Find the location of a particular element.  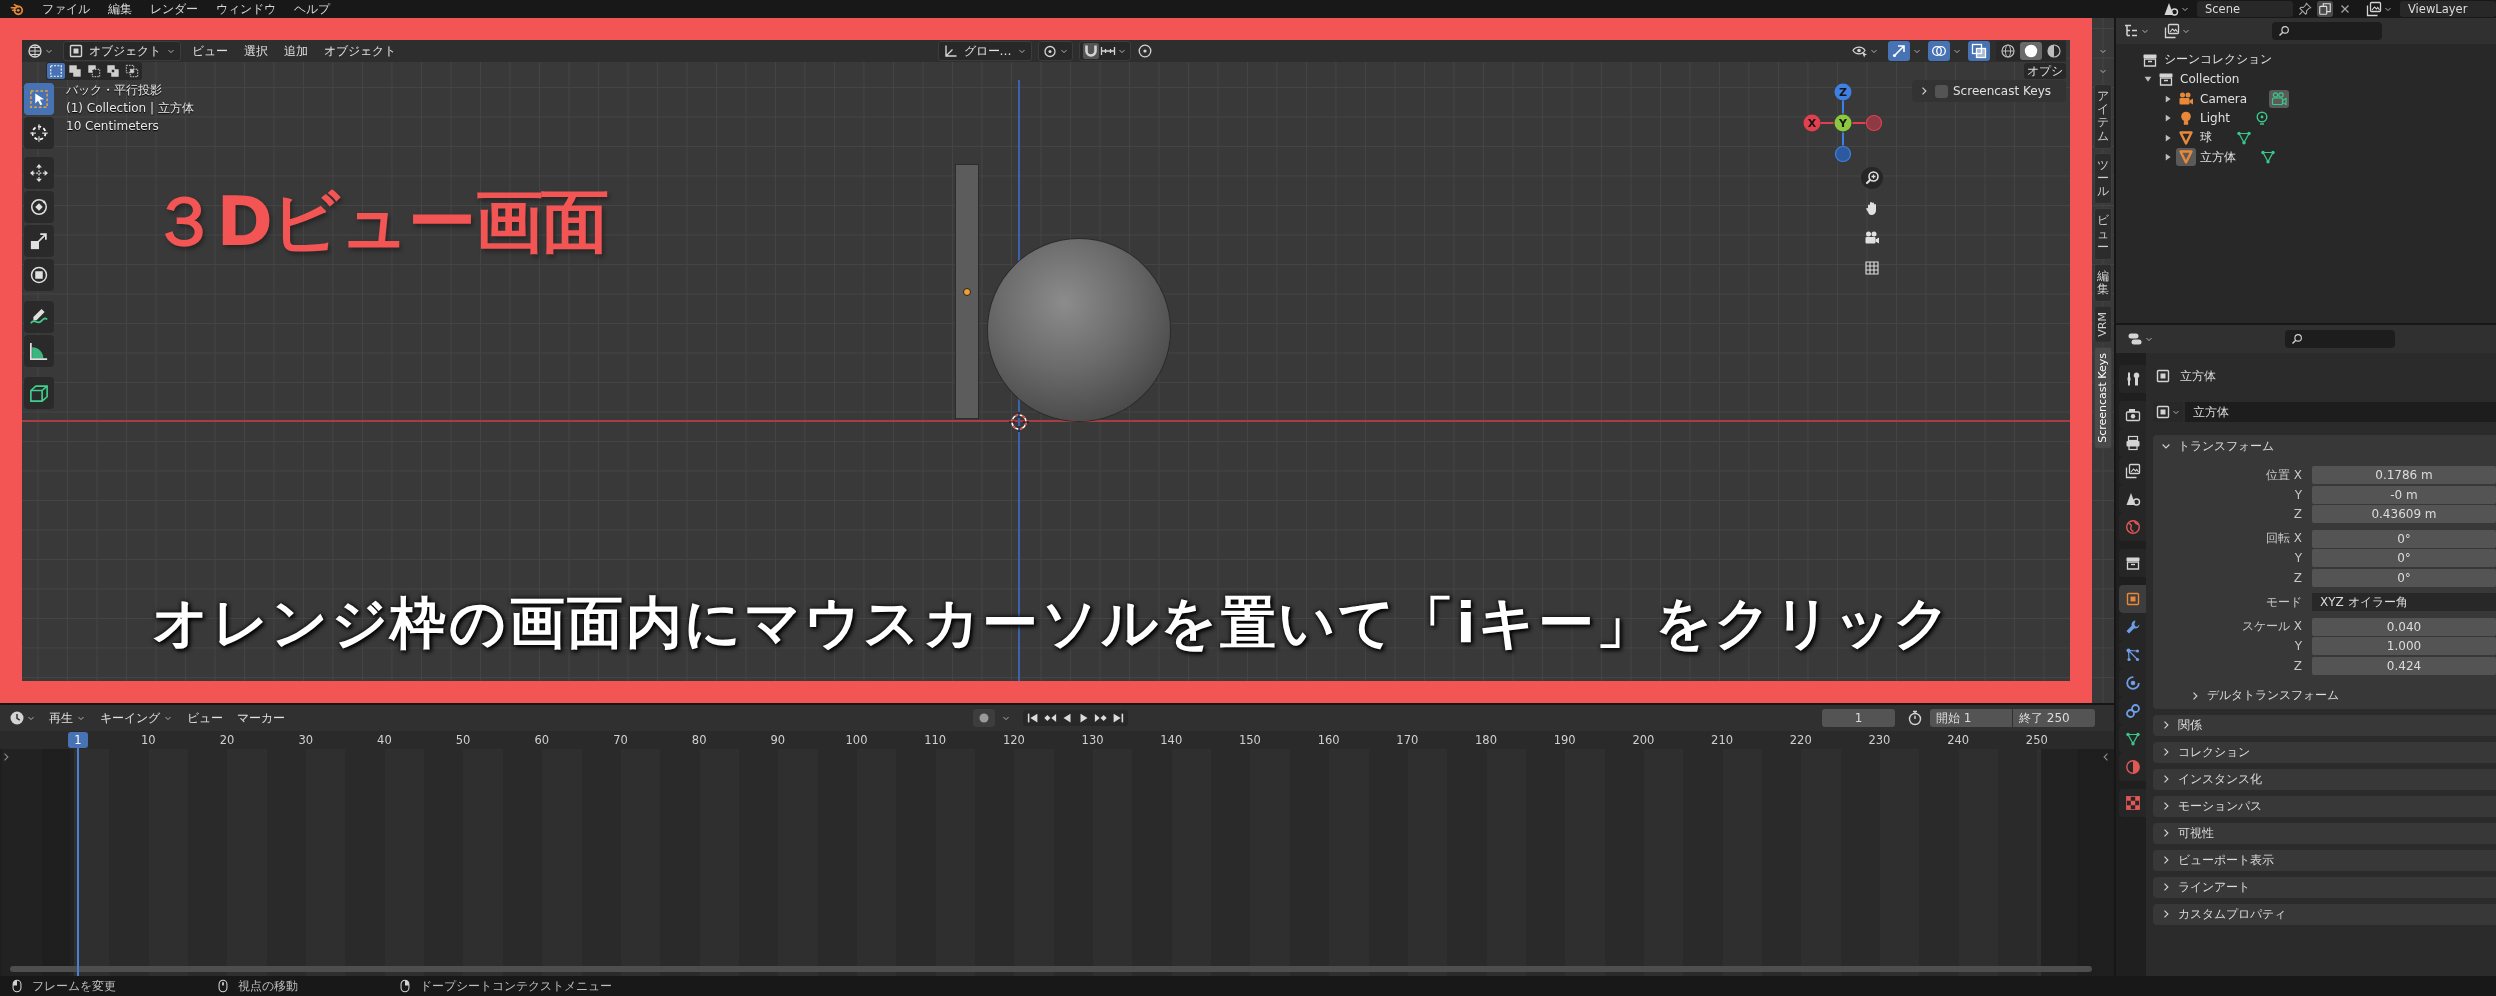

sidebar-tab: アイテム is located at coordinates (2103, 116).